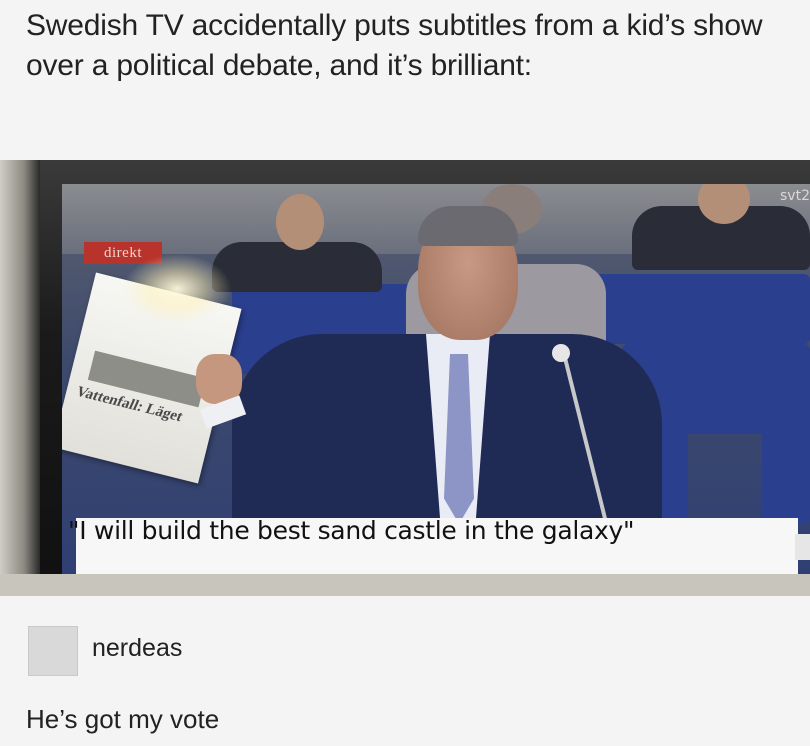 The image size is (810, 746). I want to click on comment-username: nerdeas, so click(137, 648).